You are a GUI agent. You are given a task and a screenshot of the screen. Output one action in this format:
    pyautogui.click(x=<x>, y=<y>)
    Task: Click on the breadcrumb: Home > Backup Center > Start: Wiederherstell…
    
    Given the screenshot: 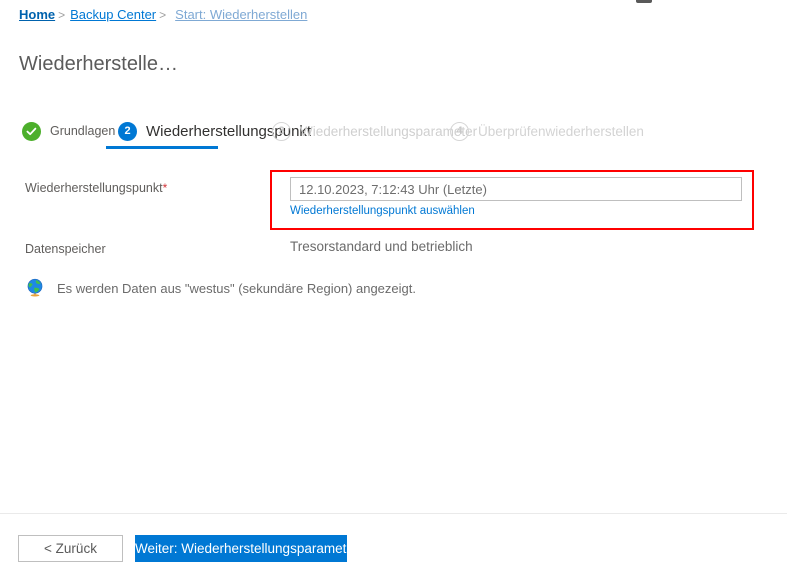 What is the action you would take?
    pyautogui.click(x=163, y=15)
    